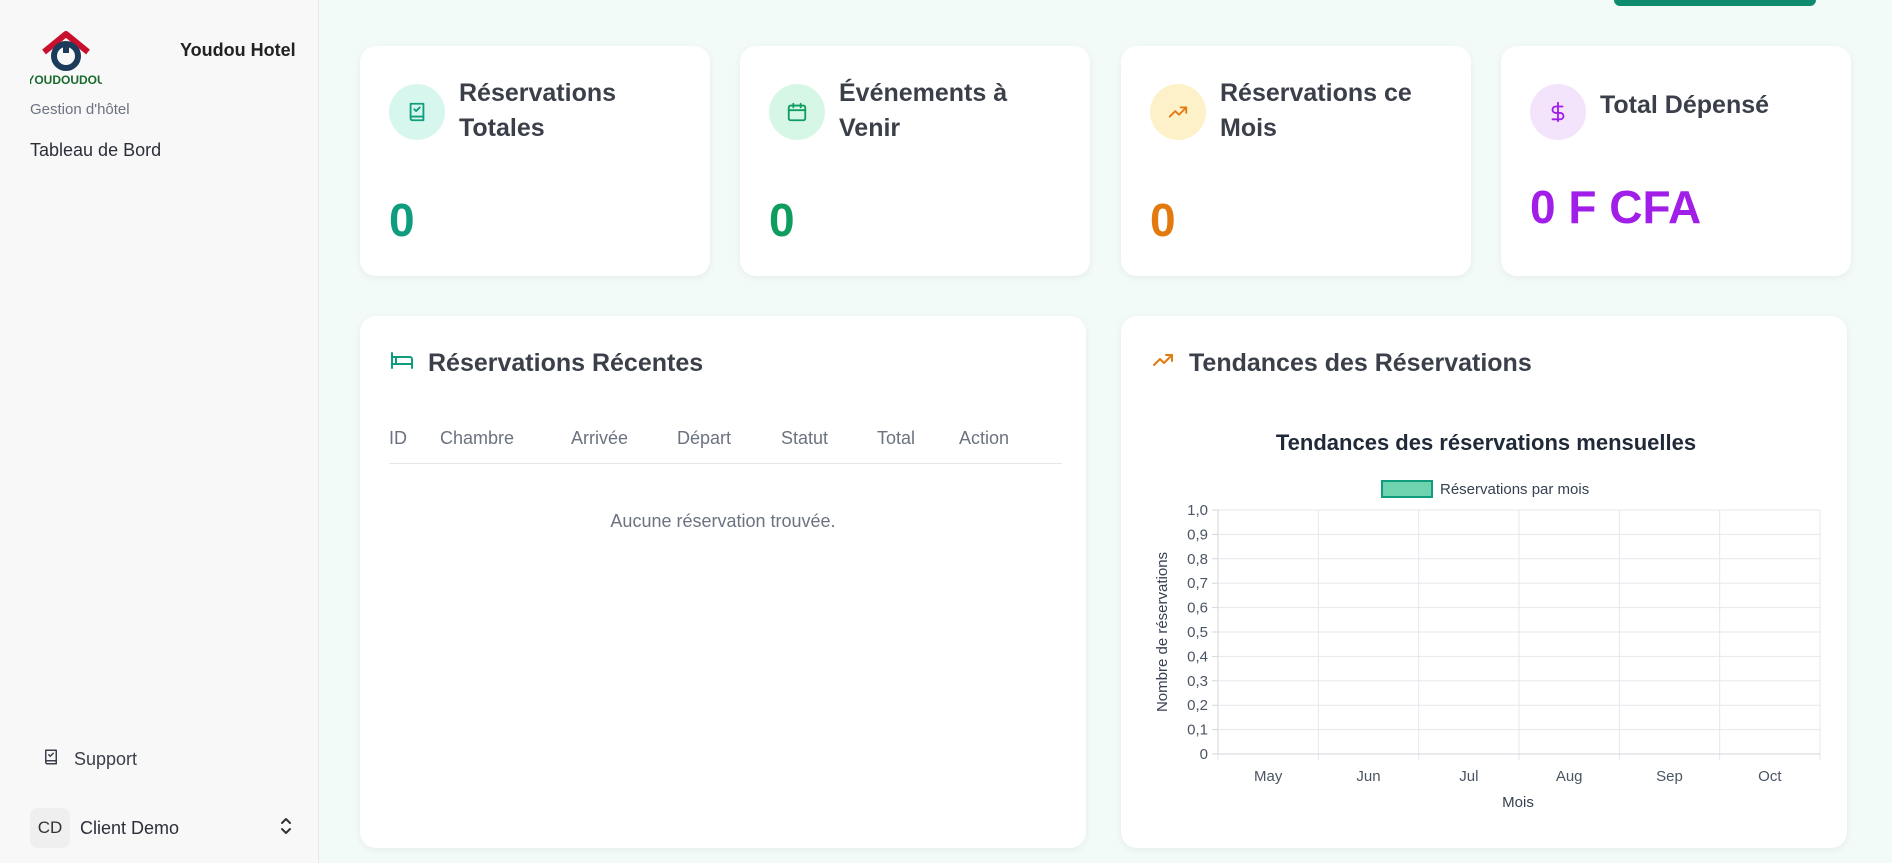 This screenshot has height=863, width=1892. Describe the element at coordinates (1407, 489) in the screenshot. I see `legend-swatch` at that location.